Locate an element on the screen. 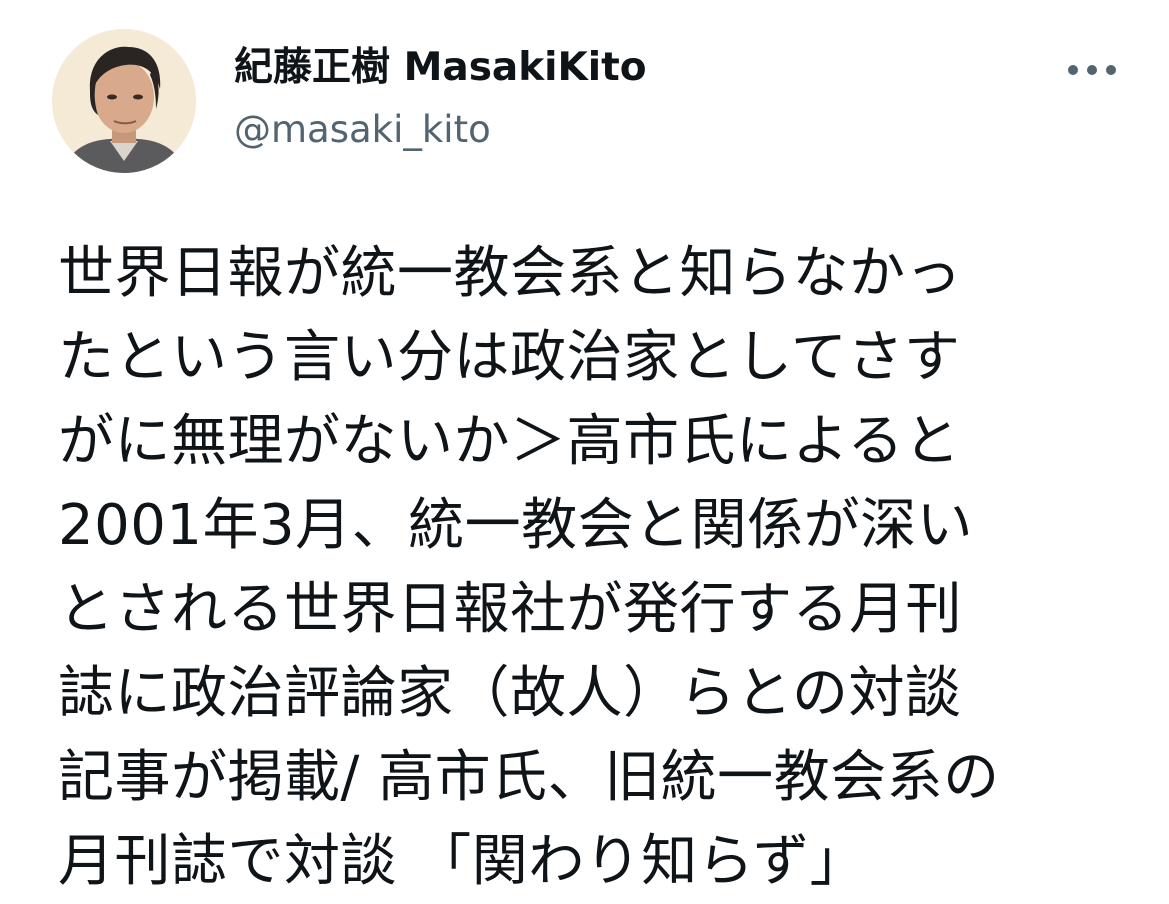 The image size is (1169, 904). author-handle: @masaki_kito is located at coordinates (440, 130).